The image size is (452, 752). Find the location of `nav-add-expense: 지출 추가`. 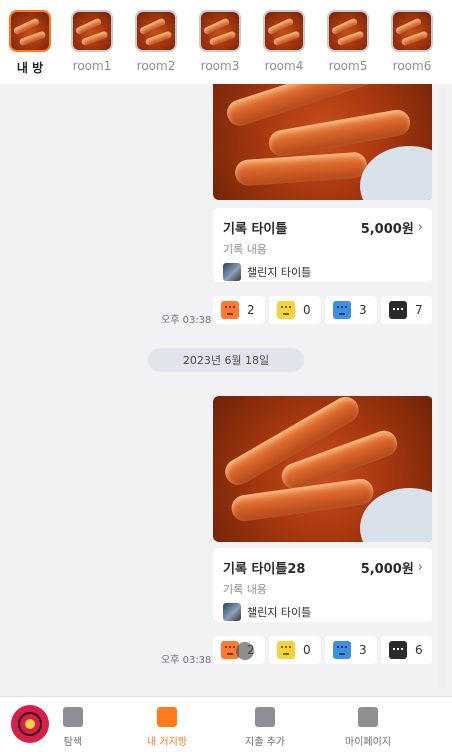

nav-add-expense: 지출 추가 is located at coordinates (265, 727).